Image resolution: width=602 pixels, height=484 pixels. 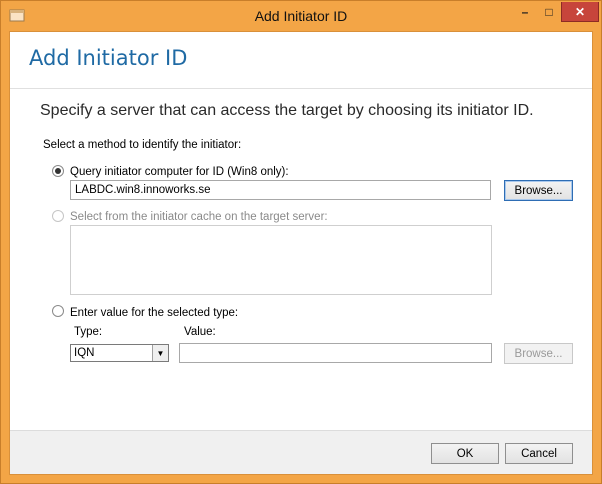 I want to click on type-label: Type:, so click(x=88, y=332).